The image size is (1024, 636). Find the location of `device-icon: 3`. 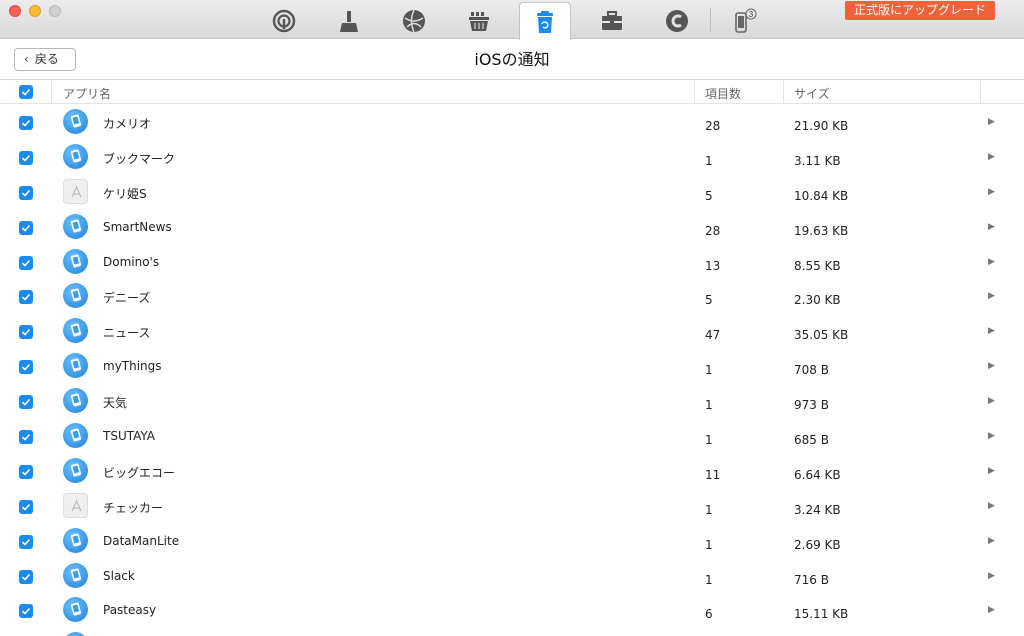

device-icon: 3 is located at coordinates (744, 20).